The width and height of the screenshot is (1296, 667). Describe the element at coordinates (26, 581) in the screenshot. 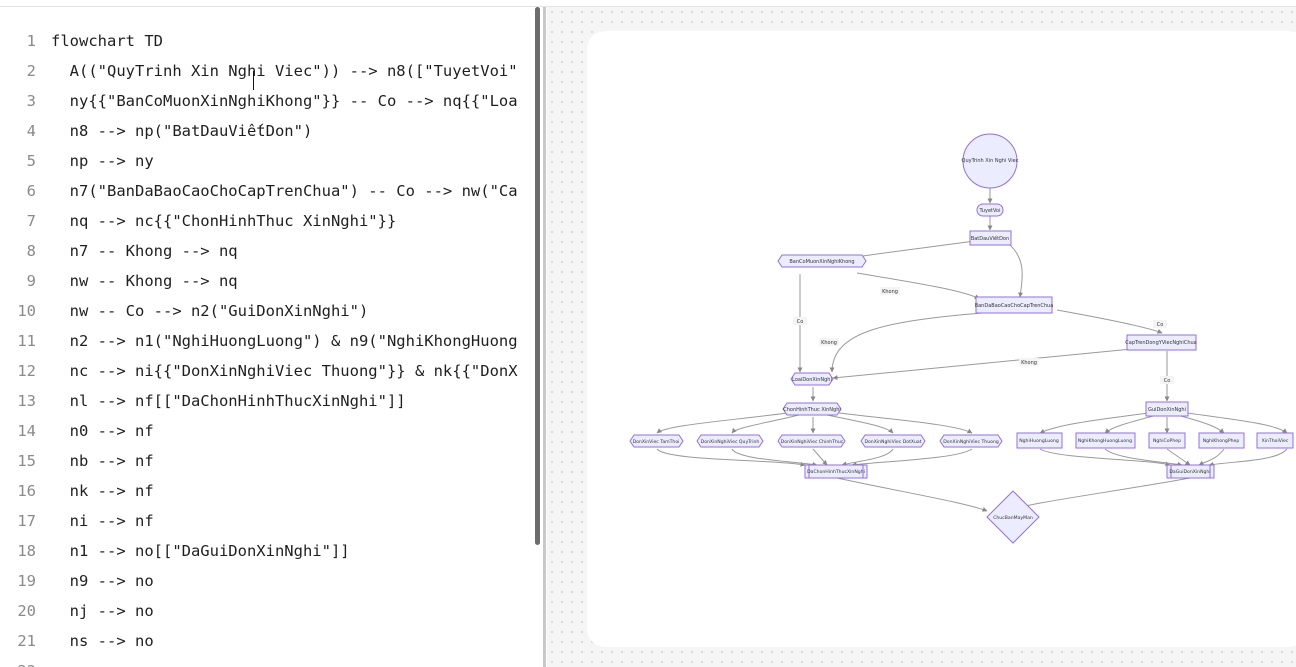

I see `line-number: 19` at that location.